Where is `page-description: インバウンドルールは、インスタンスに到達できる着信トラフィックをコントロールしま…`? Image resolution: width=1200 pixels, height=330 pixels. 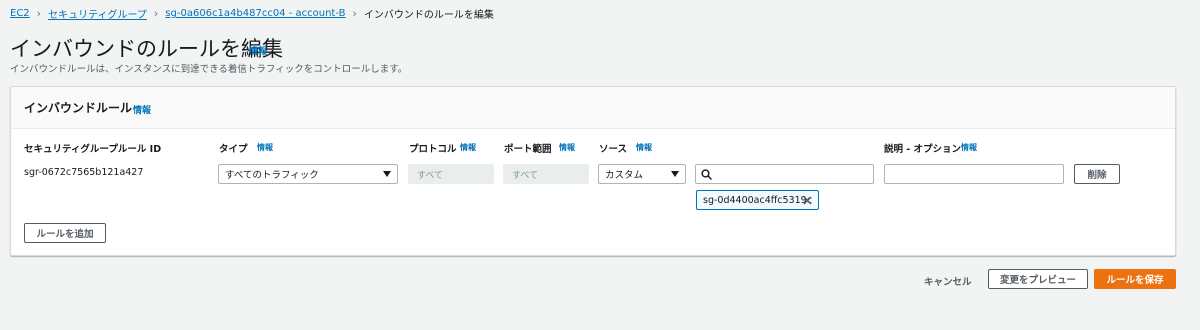
page-description: インバウンドルールは、インスタンスに到達できる着信トラフィックをコントロールしま… is located at coordinates (209, 69).